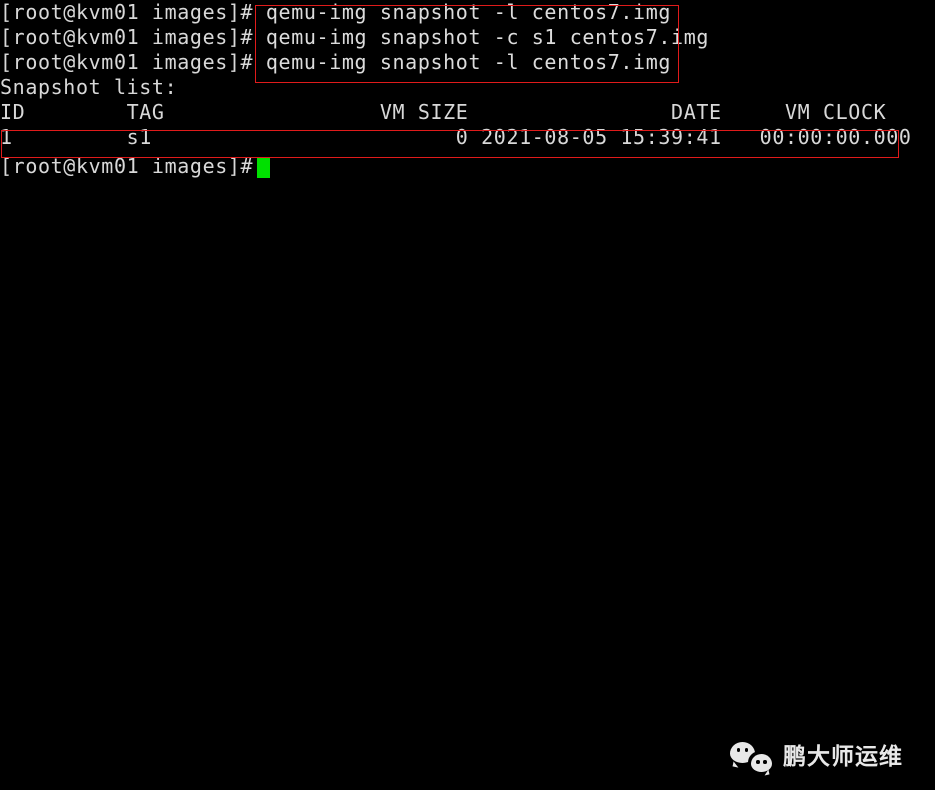 This screenshot has width=935, height=790. What do you see at coordinates (443, 112) in the screenshot?
I see `snapshot-table-header: ID TAG VM SIZE DATE VM CLOCK` at bounding box center [443, 112].